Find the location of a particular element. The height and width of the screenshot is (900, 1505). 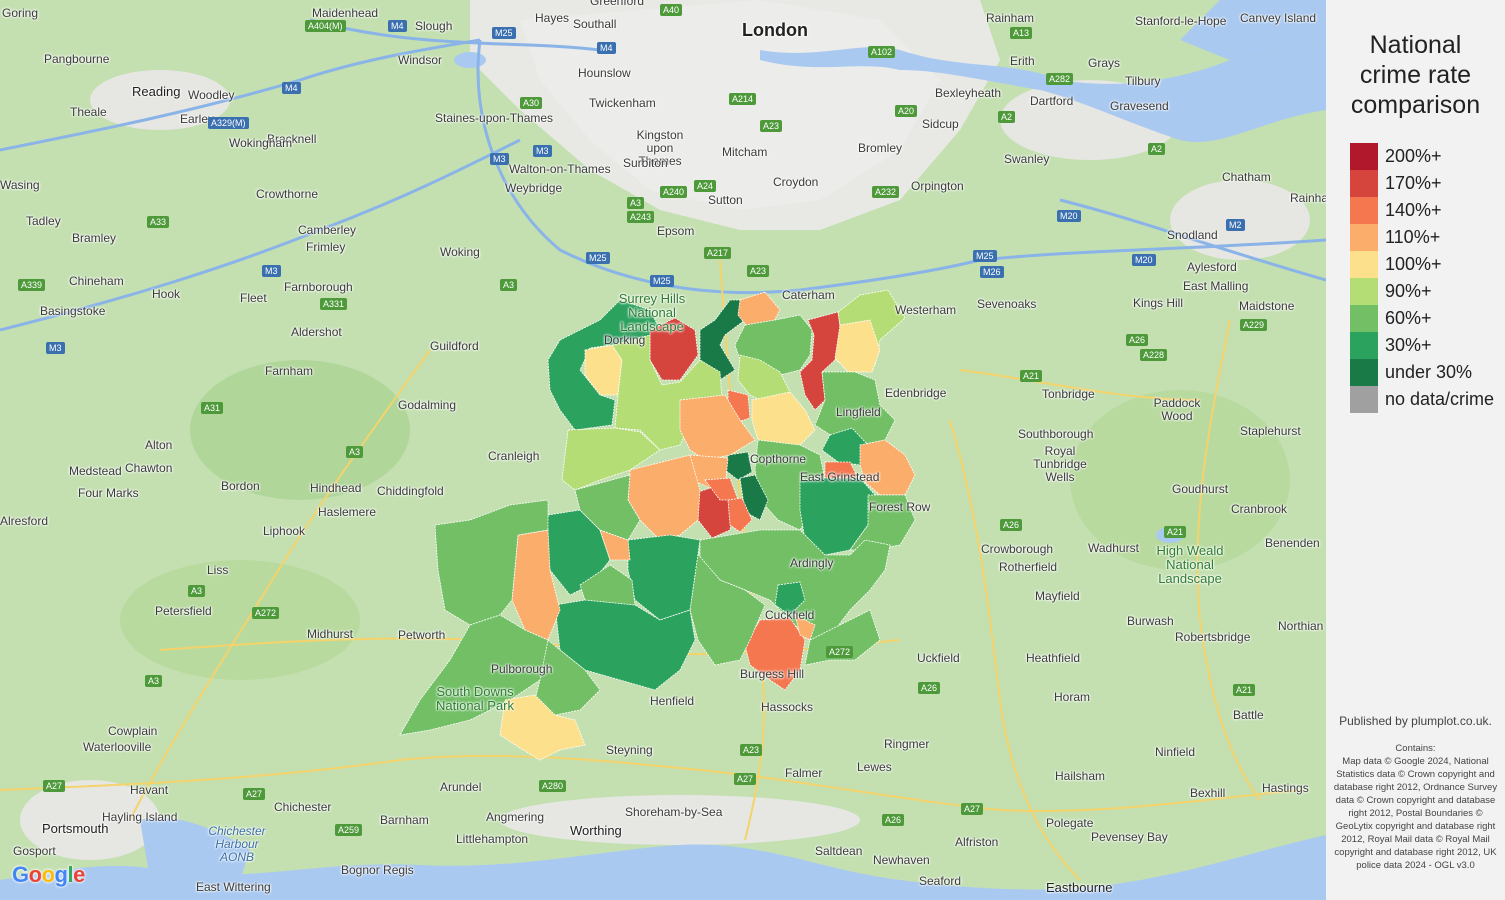

place-label: Wasing is located at coordinates (20, 185).